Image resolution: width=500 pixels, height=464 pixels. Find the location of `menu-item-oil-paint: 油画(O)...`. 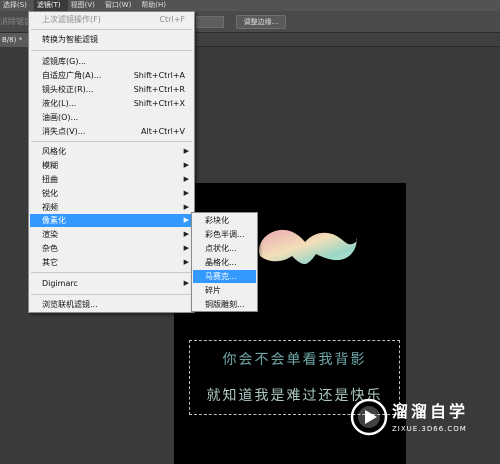

menu-item-oil-paint: 油画(O)... is located at coordinates (111, 117).